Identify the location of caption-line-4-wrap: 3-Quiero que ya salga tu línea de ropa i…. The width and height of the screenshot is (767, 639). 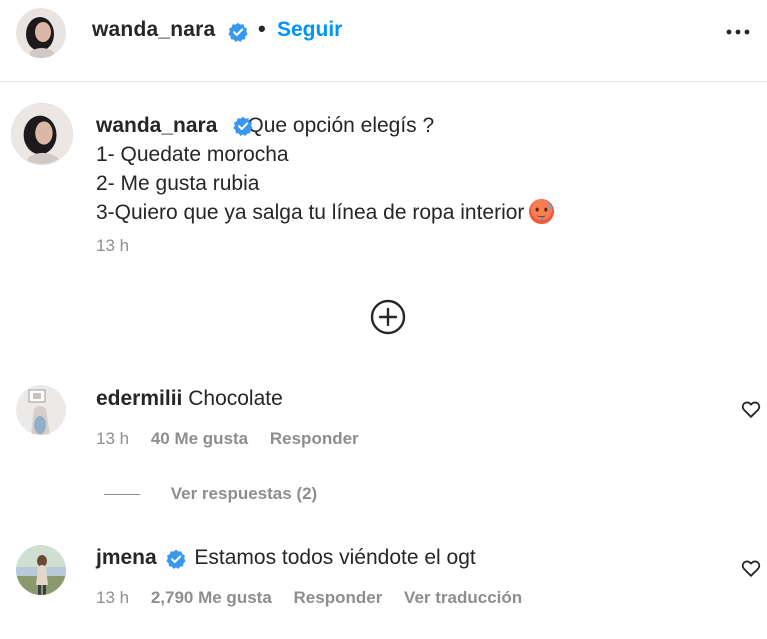
(426, 212).